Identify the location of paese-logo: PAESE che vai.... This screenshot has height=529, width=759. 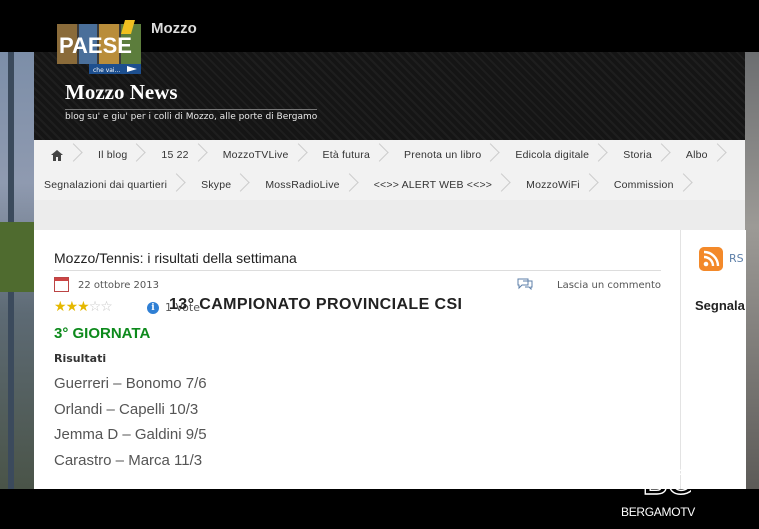
(99, 47).